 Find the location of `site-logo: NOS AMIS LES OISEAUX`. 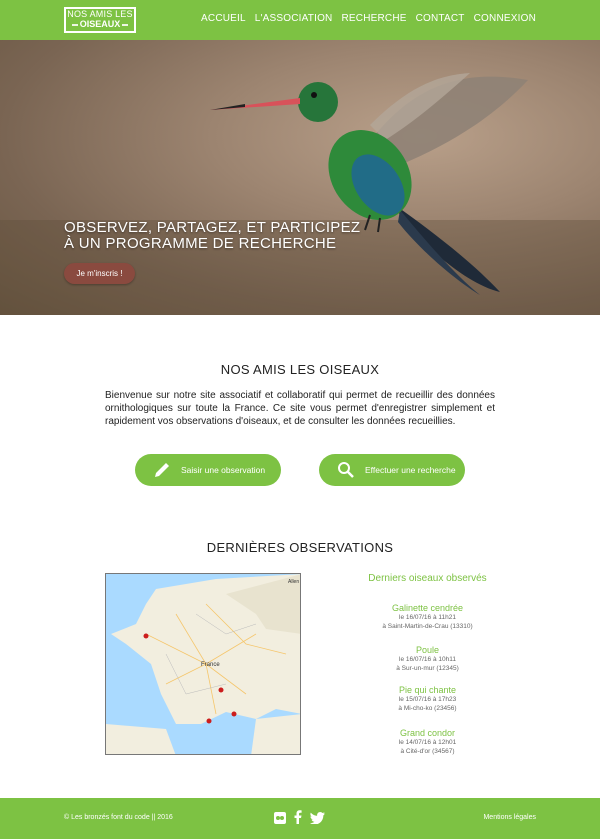

site-logo: NOS AMIS LES OISEAUX is located at coordinates (100, 20).